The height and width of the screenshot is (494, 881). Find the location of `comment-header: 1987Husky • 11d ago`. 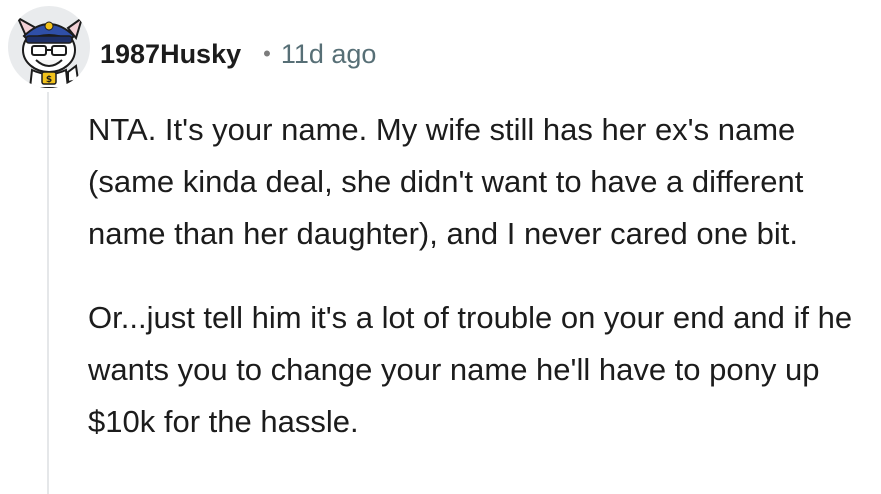

comment-header: 1987Husky • 11d ago is located at coordinates (238, 54).